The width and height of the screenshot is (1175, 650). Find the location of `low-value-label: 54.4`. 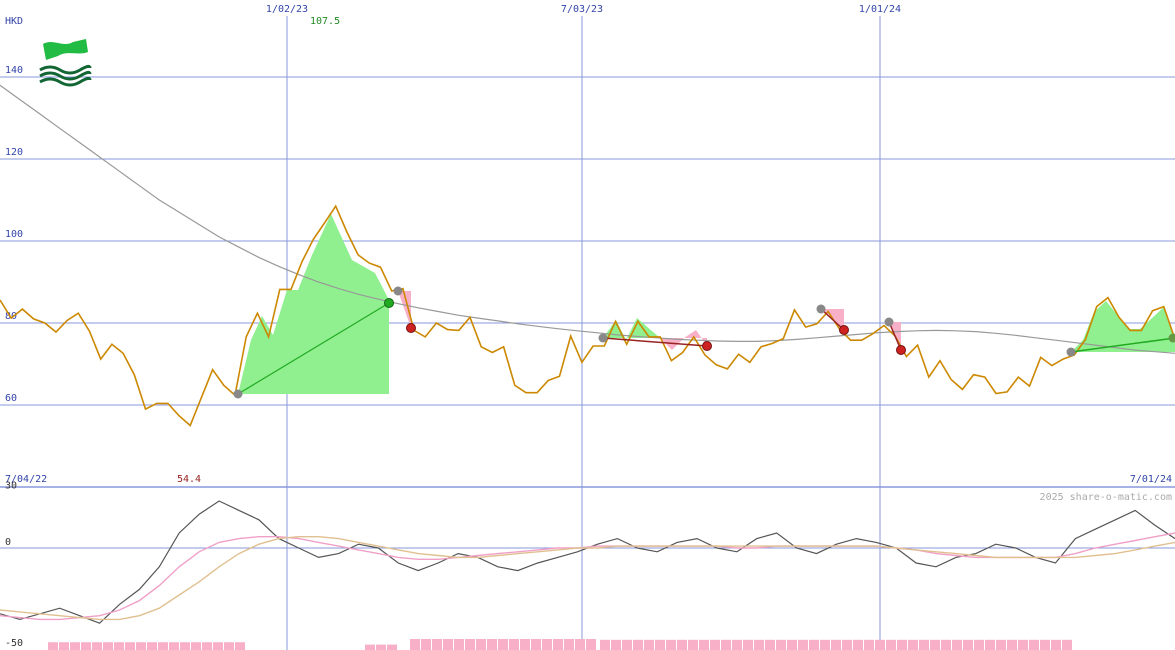

low-value-label: 54.4 is located at coordinates (189, 479).